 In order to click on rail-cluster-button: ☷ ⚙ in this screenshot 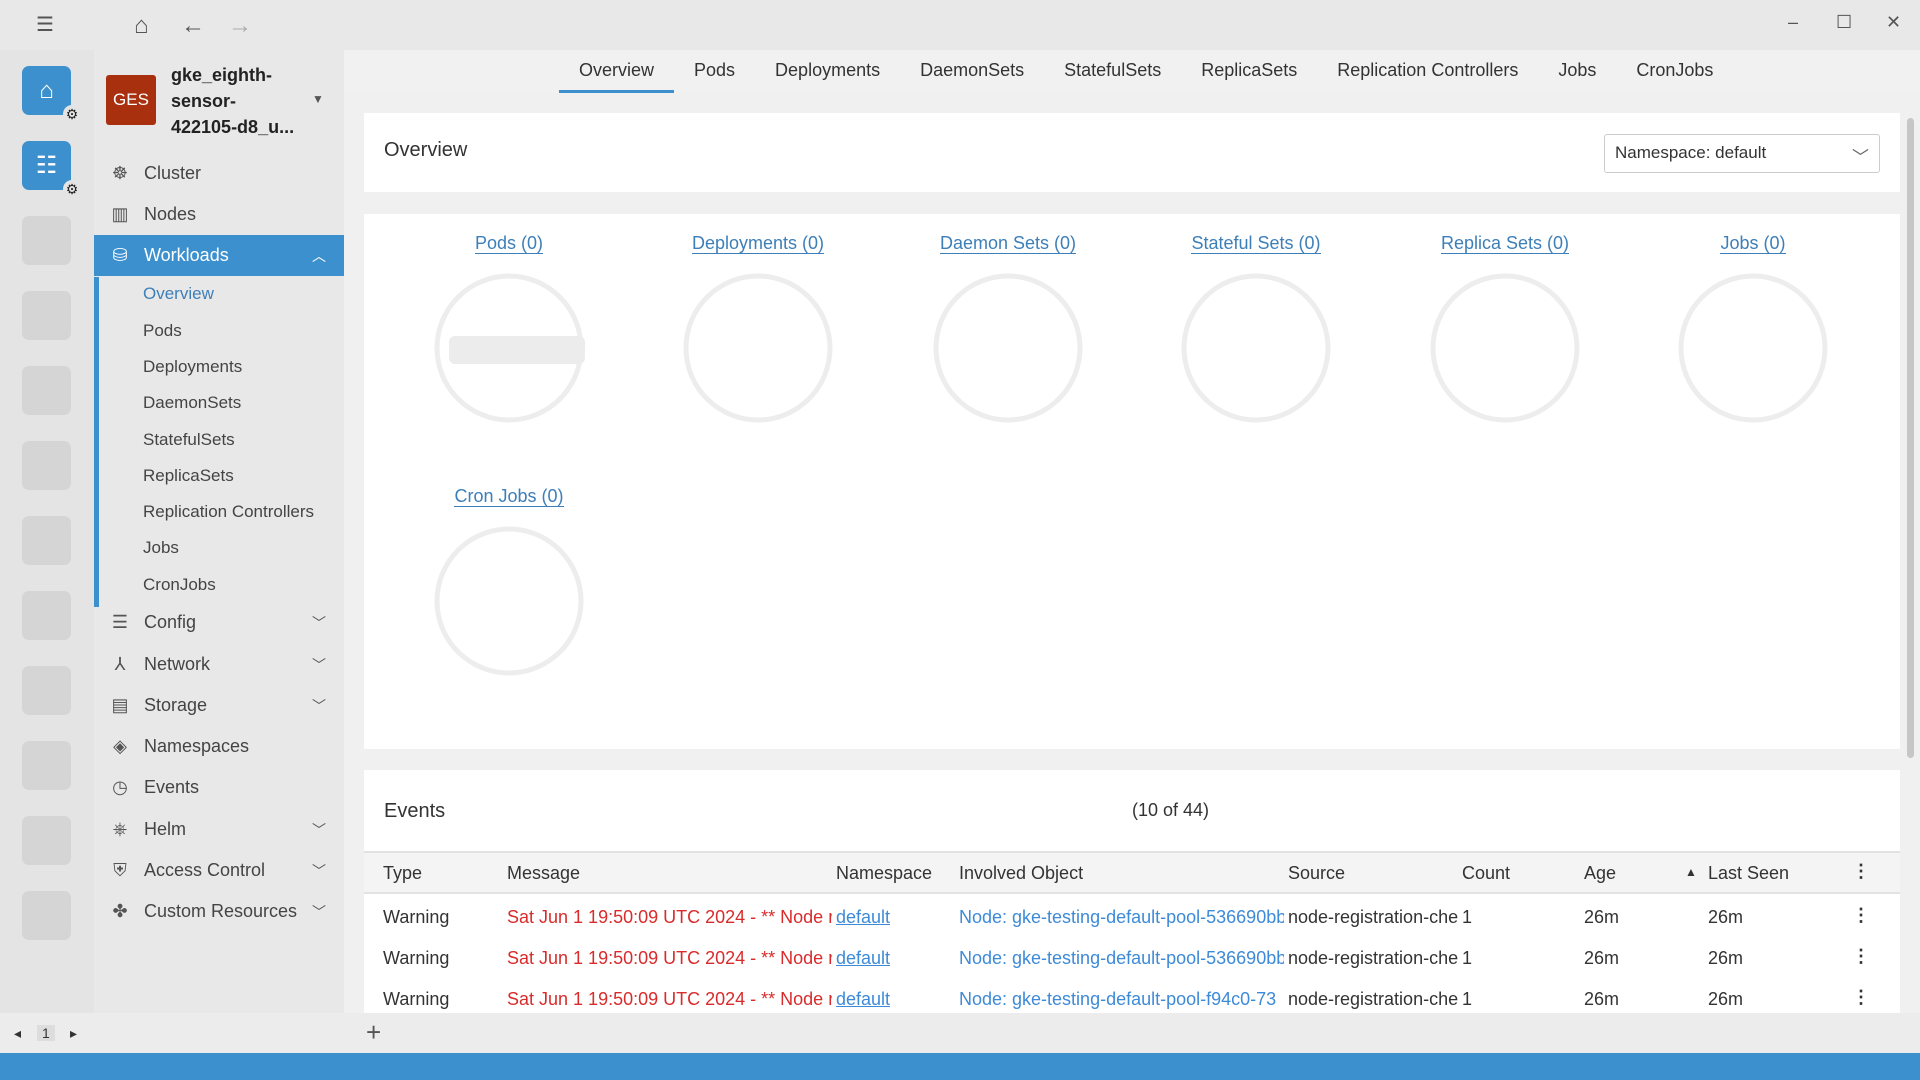, I will do `click(51, 169)`.